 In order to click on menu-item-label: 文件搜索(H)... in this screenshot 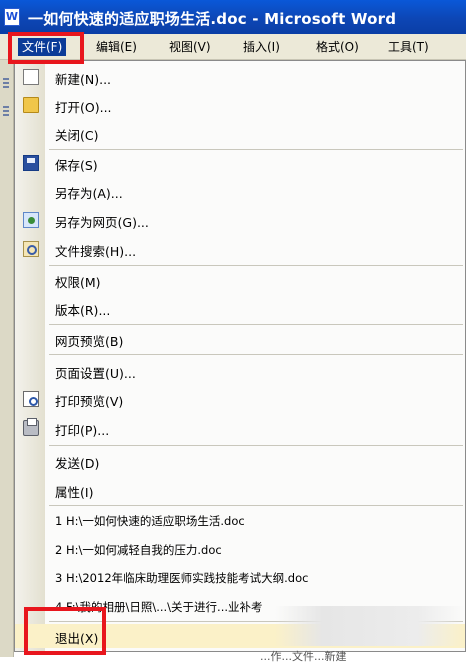, I will do `click(96, 251)`.